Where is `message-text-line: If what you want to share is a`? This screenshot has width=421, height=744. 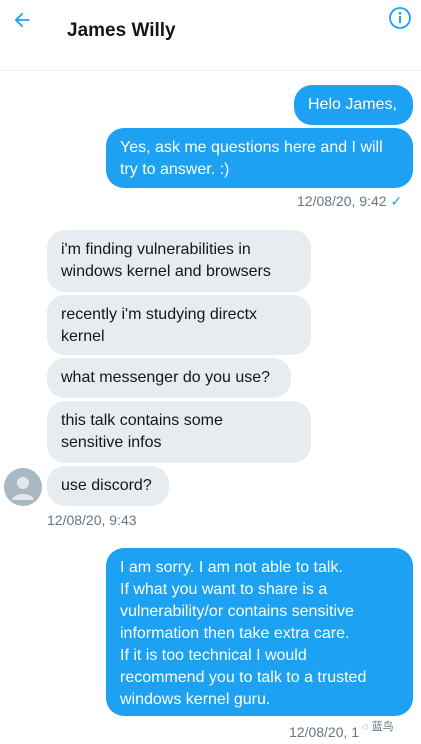 message-text-line: If what you want to share is a is located at coordinates (224, 589).